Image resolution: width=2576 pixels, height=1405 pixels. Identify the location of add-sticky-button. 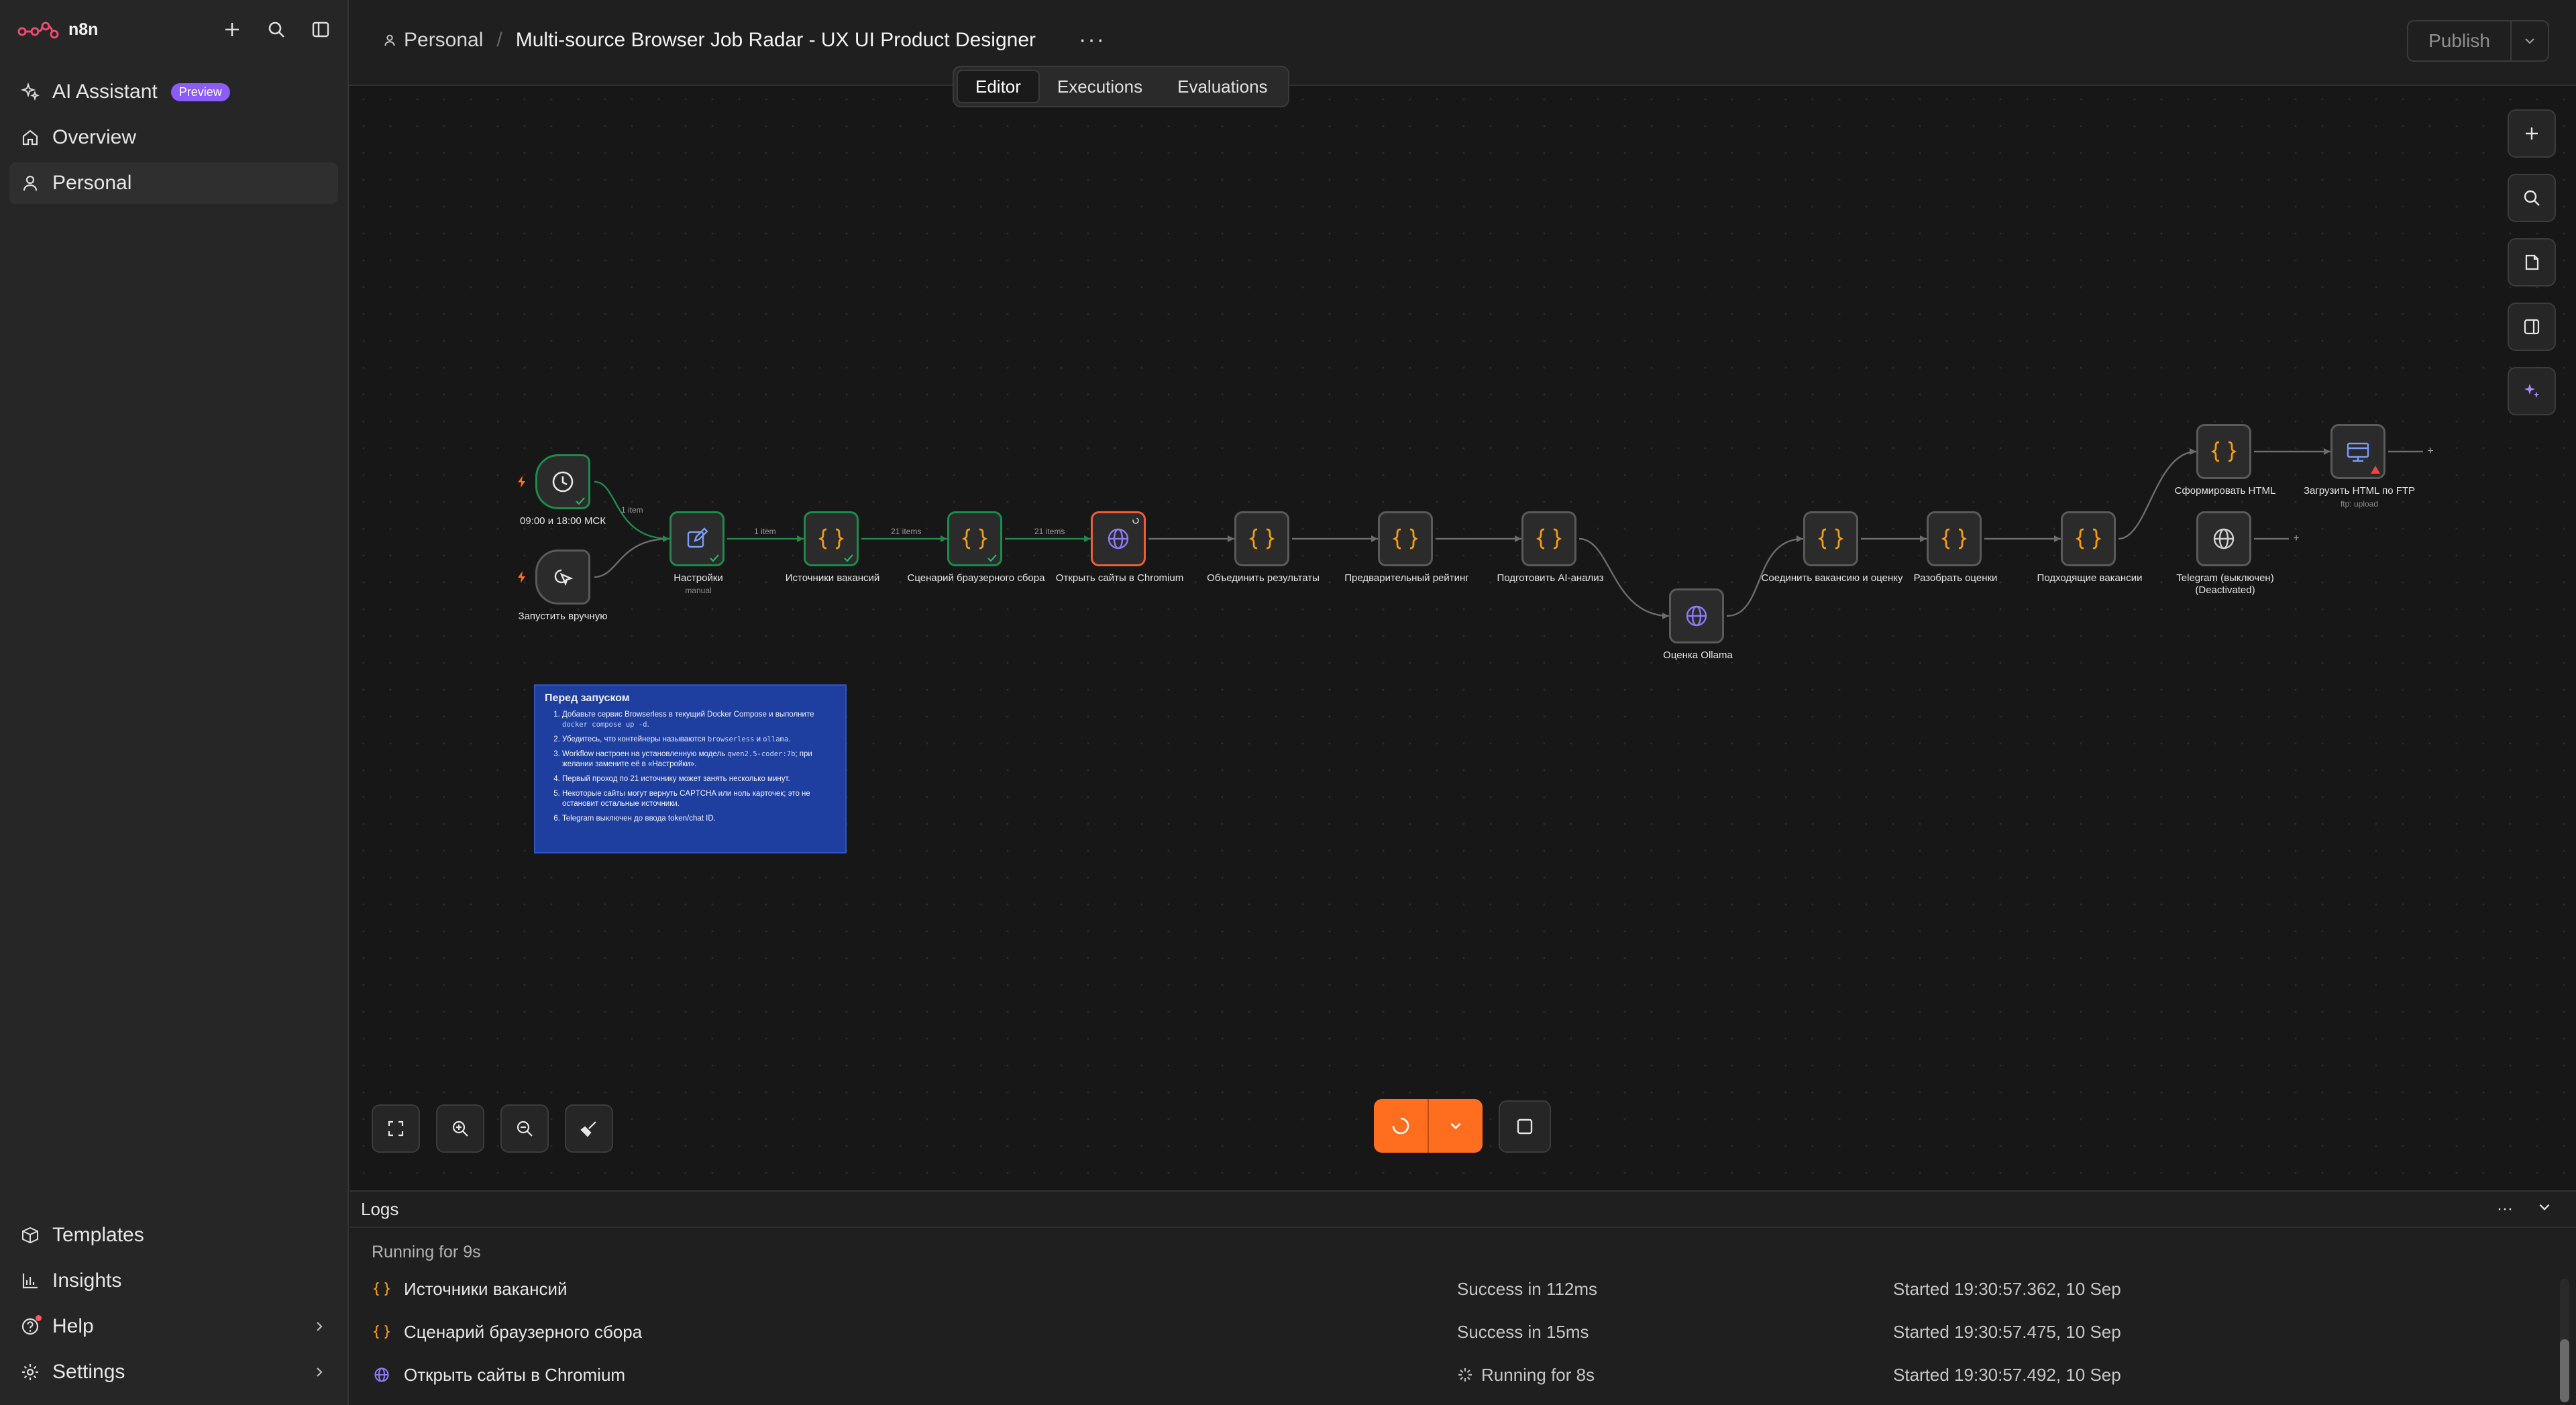
(2532, 262).